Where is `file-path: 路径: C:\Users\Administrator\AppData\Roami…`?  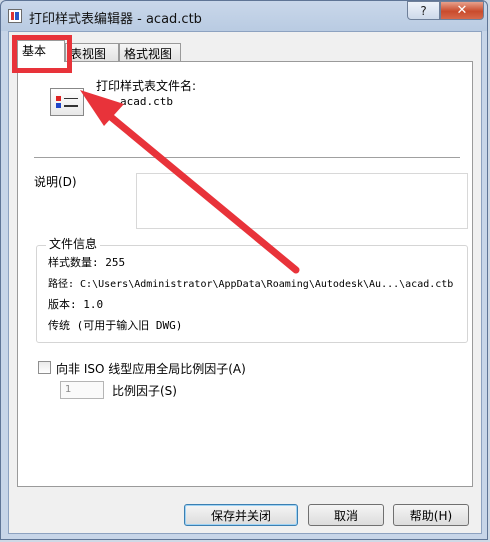
file-path: 路径: C:\Users\Administrator\AppData\Roami… is located at coordinates (251, 284).